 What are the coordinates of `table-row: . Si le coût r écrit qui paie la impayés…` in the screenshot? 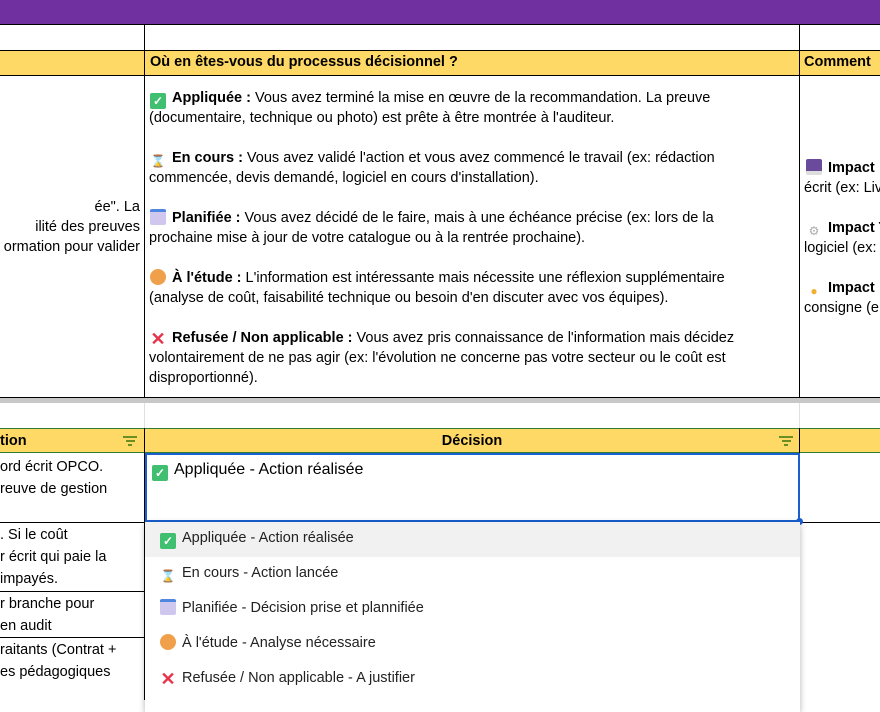 It's located at (72, 557).